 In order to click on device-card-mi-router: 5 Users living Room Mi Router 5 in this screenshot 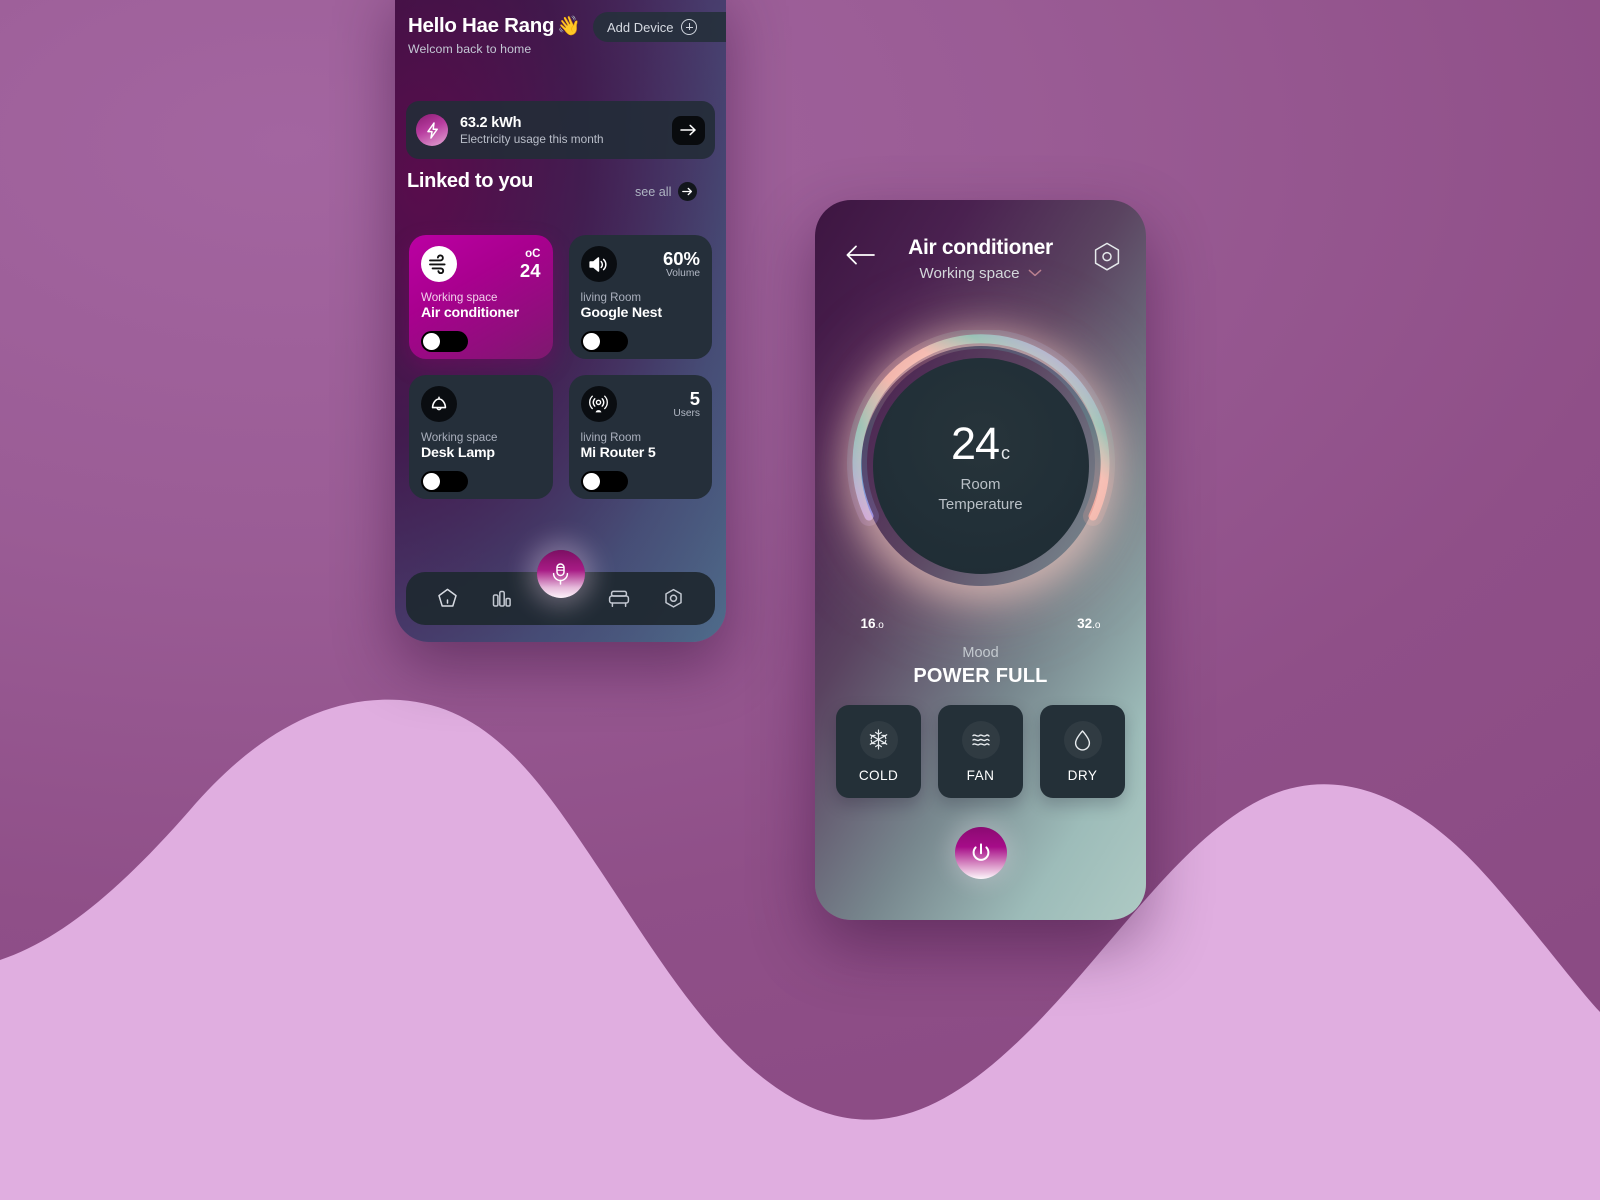, I will do `click(640, 437)`.